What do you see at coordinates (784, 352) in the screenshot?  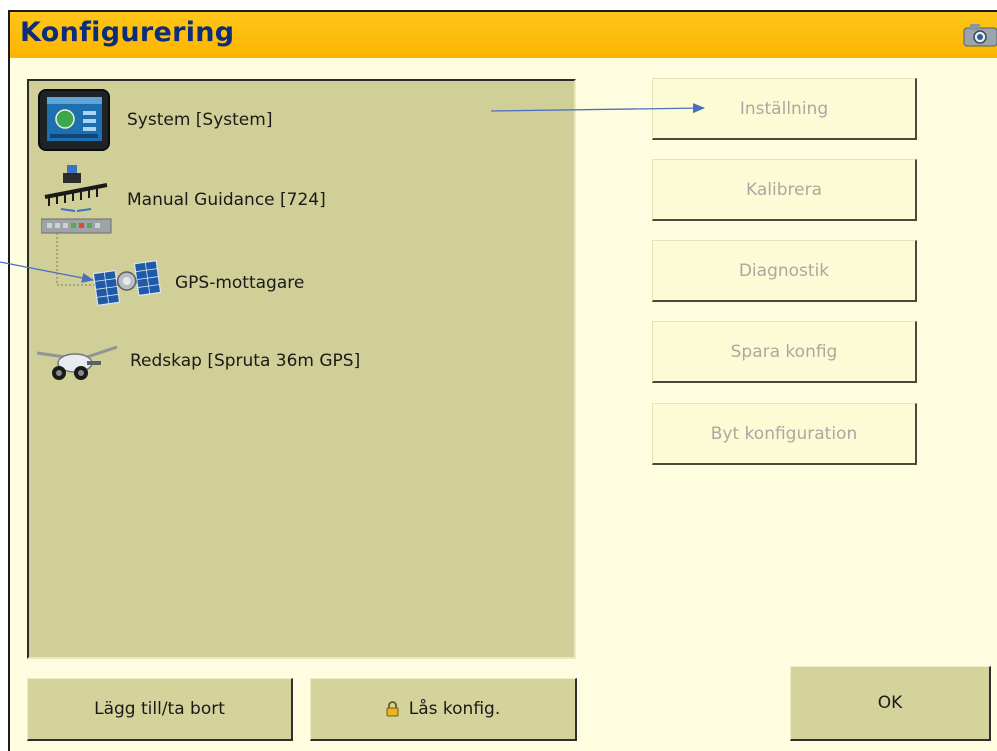 I see `save-config-button: Spara konfig` at bounding box center [784, 352].